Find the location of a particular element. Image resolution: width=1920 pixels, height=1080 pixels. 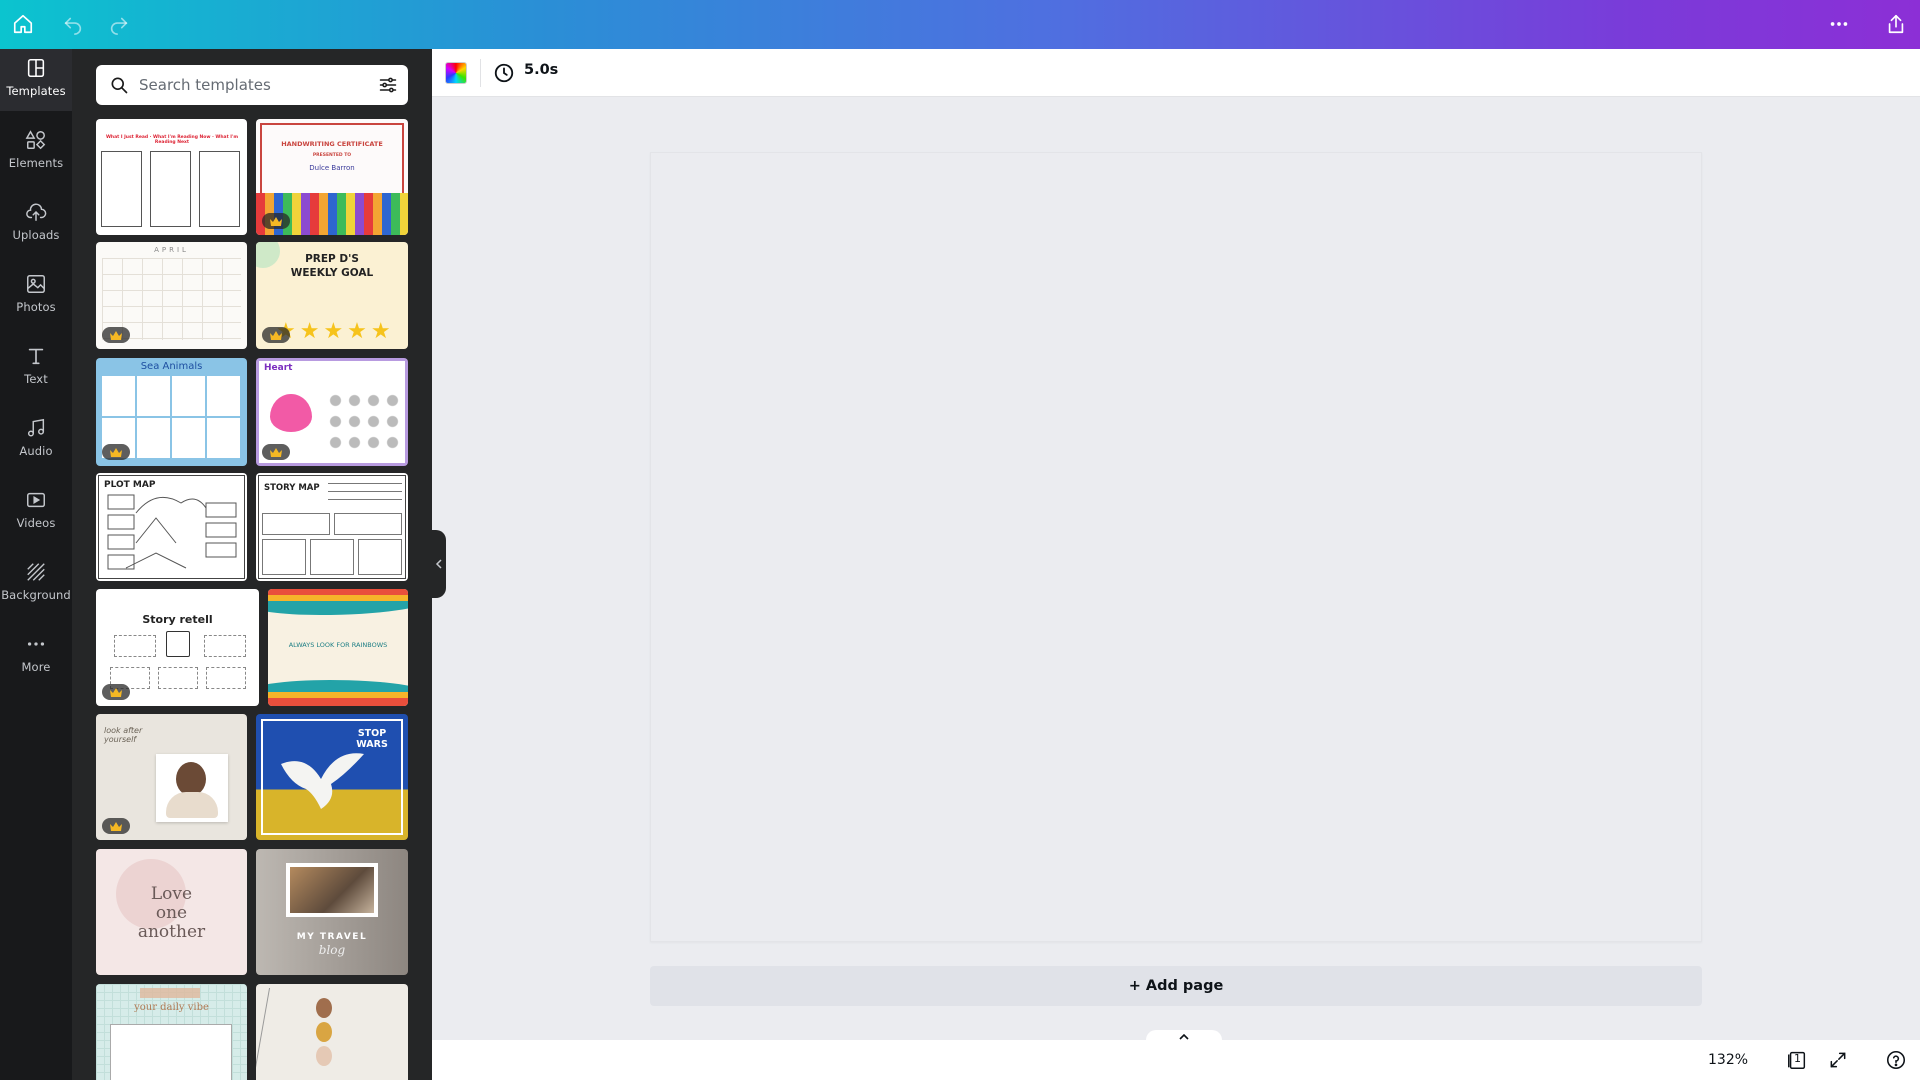

template-card: Sea Animals is located at coordinates (171, 412).